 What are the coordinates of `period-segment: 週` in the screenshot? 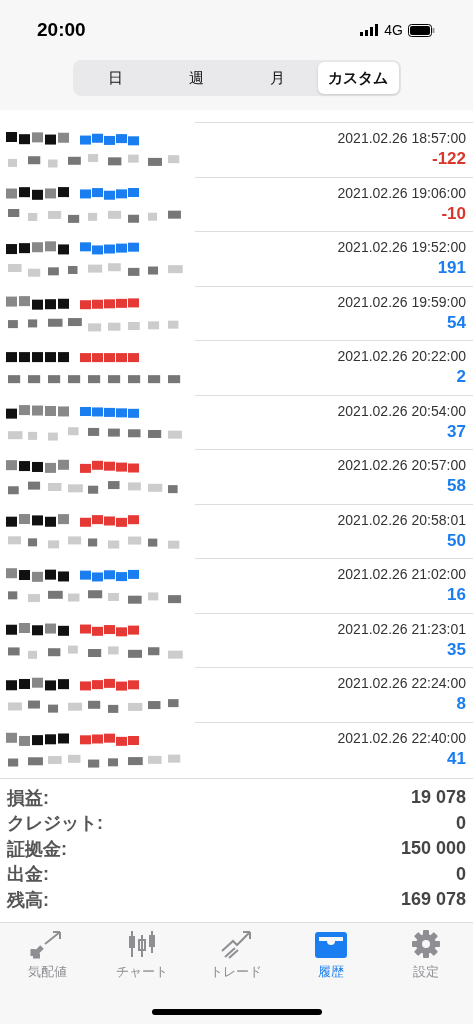 It's located at (196, 78).